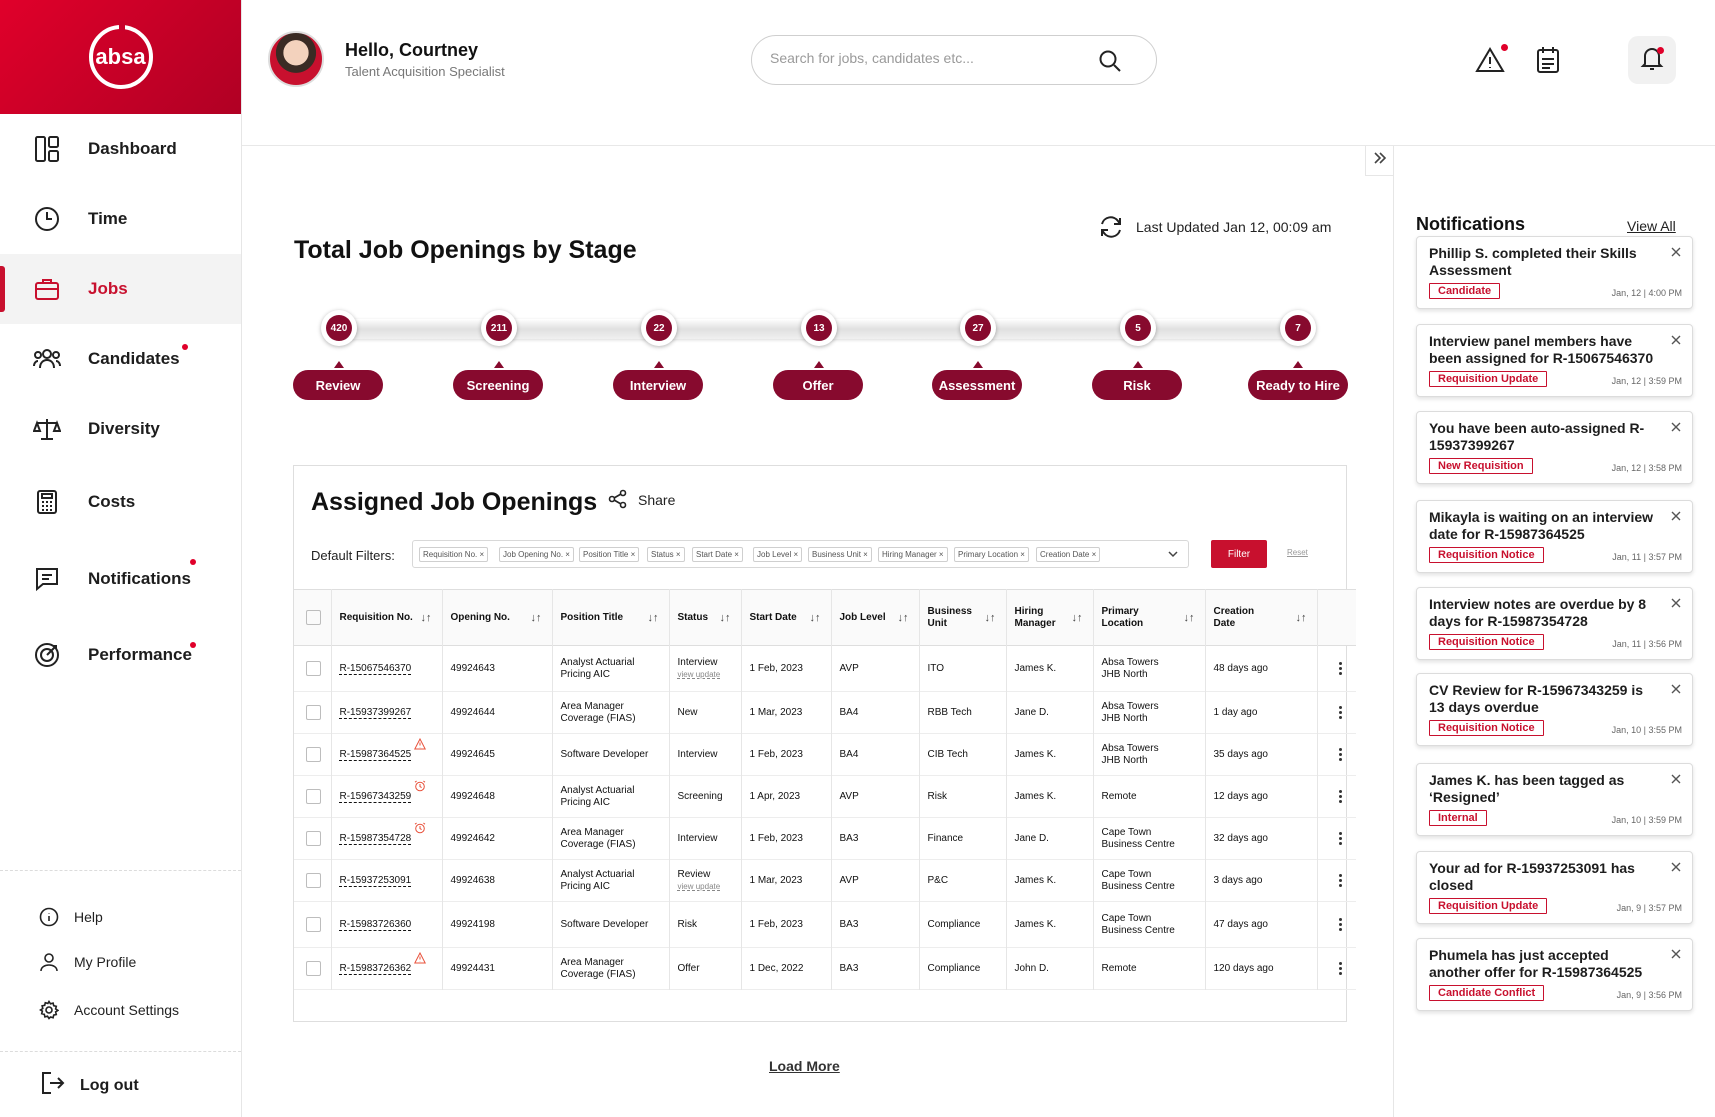  I want to click on requisition-link: R-15987354728, so click(383, 833).